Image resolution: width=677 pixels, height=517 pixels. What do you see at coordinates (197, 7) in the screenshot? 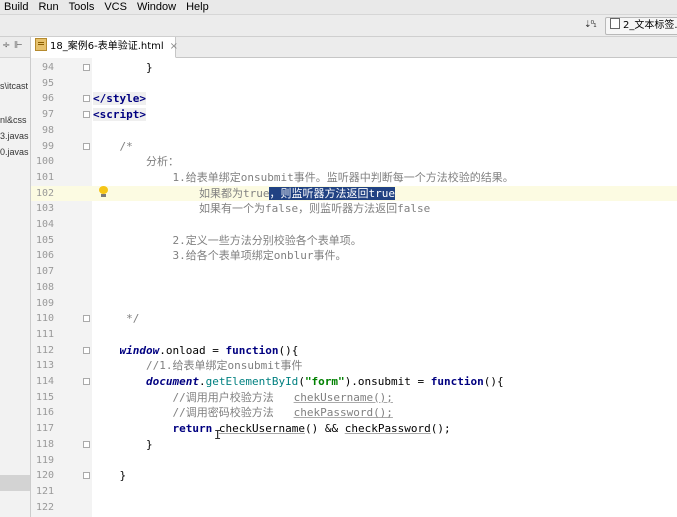
I see `menu-help: Help` at bounding box center [197, 7].